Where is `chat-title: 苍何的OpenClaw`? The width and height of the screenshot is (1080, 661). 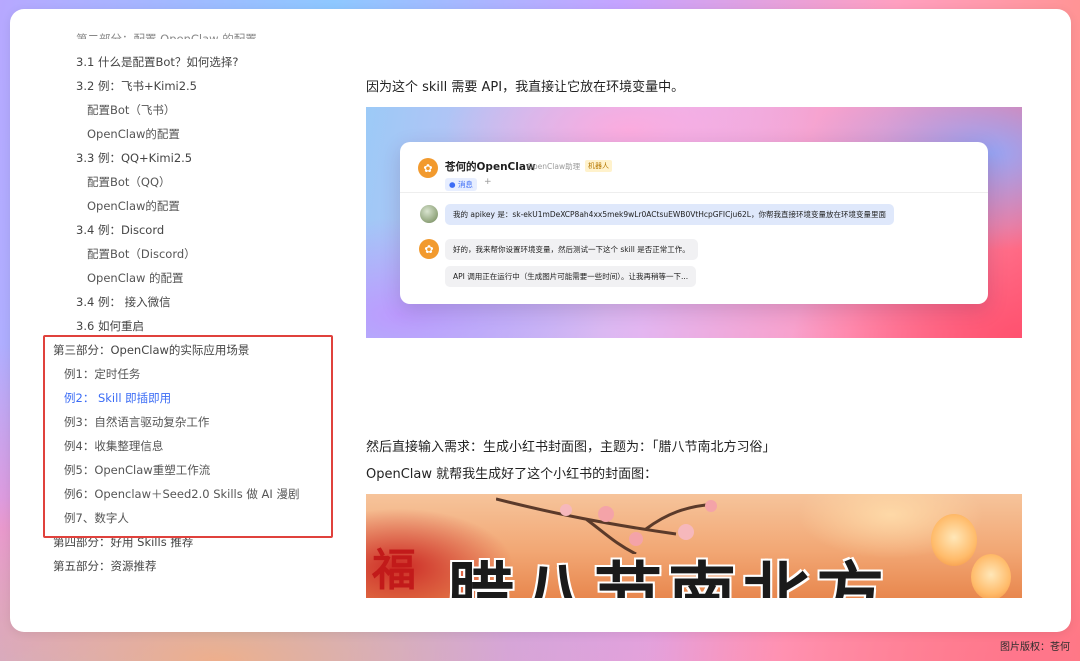
chat-title: 苍何的OpenClaw is located at coordinates (490, 167).